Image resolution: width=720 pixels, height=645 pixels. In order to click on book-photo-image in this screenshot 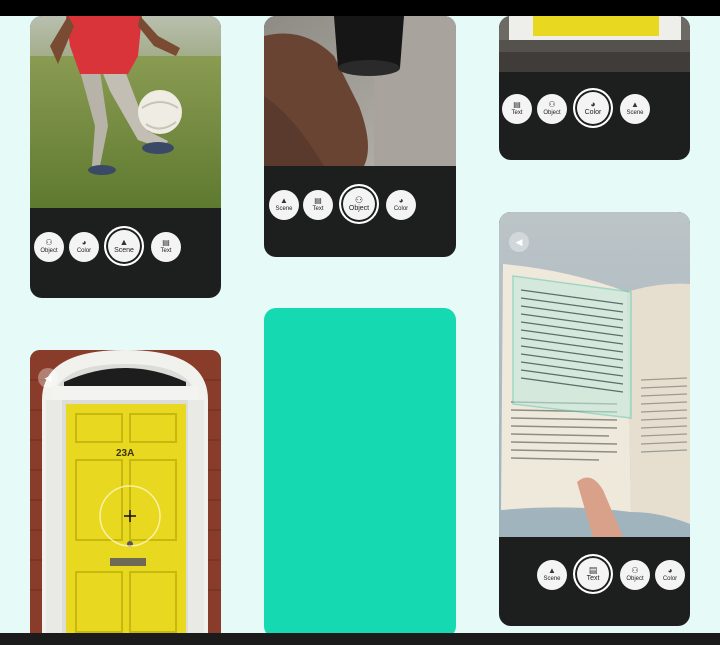, I will do `click(594, 374)`.